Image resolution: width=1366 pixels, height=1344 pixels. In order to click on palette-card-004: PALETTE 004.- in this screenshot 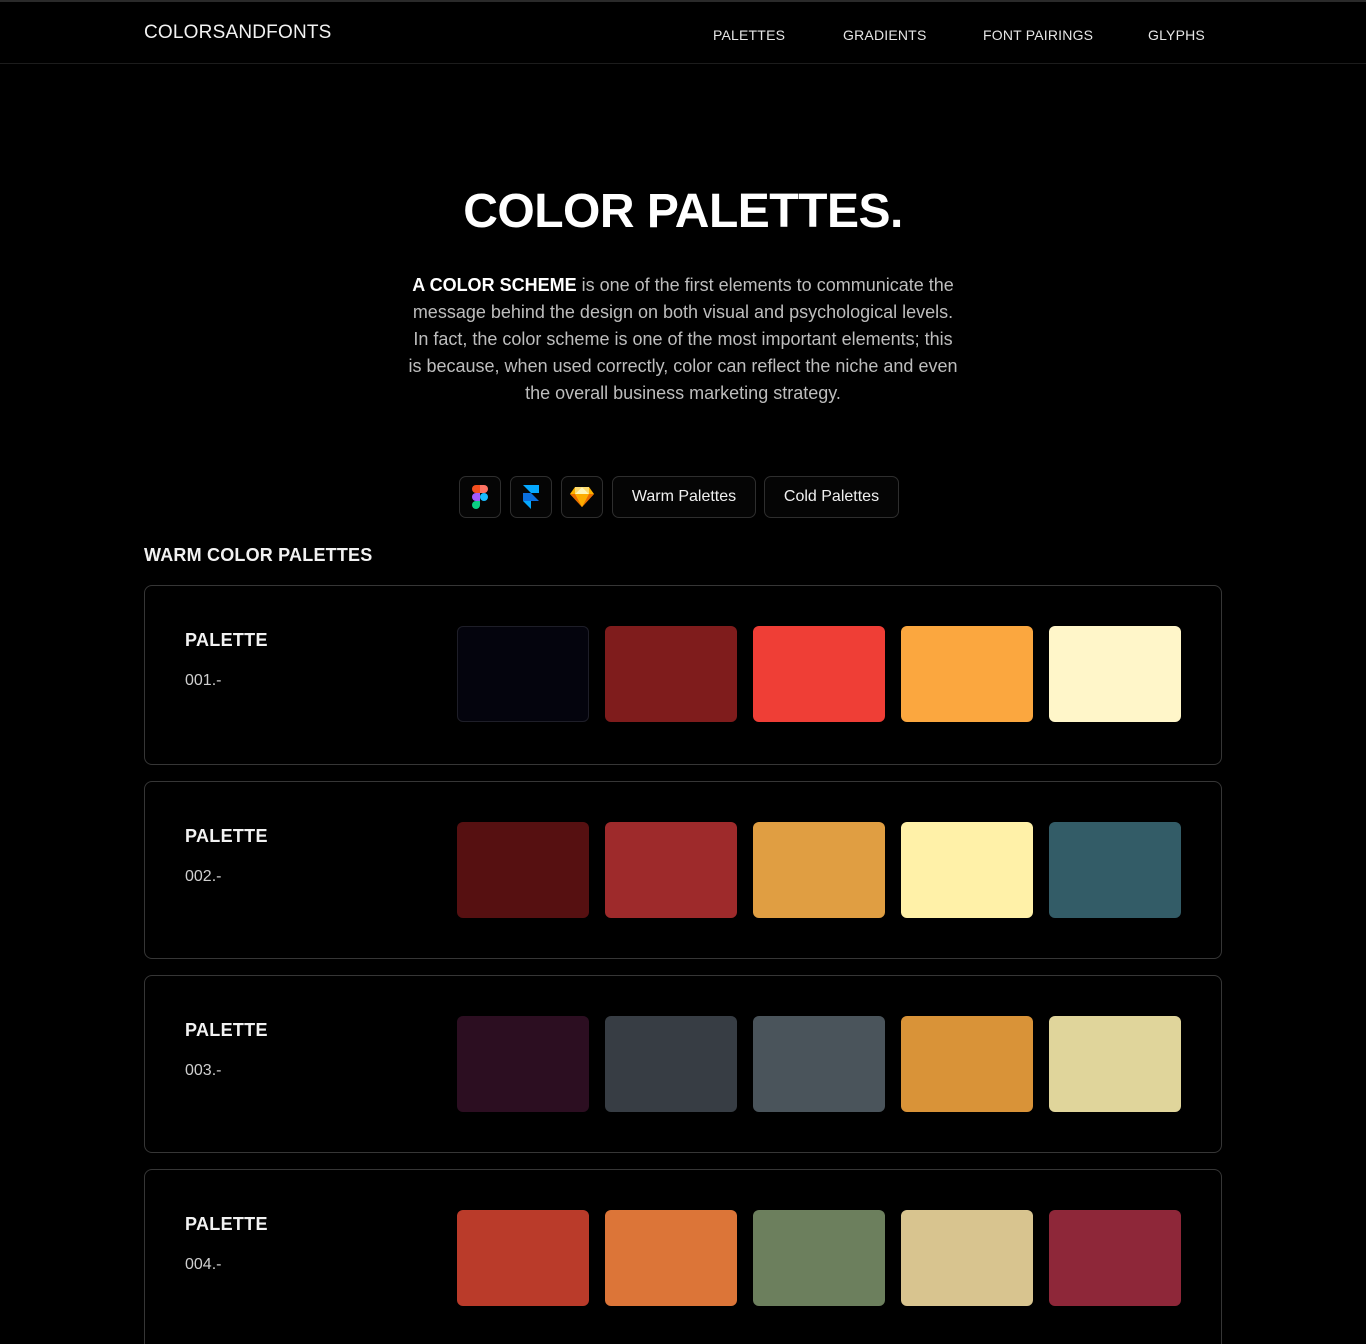, I will do `click(683, 1256)`.